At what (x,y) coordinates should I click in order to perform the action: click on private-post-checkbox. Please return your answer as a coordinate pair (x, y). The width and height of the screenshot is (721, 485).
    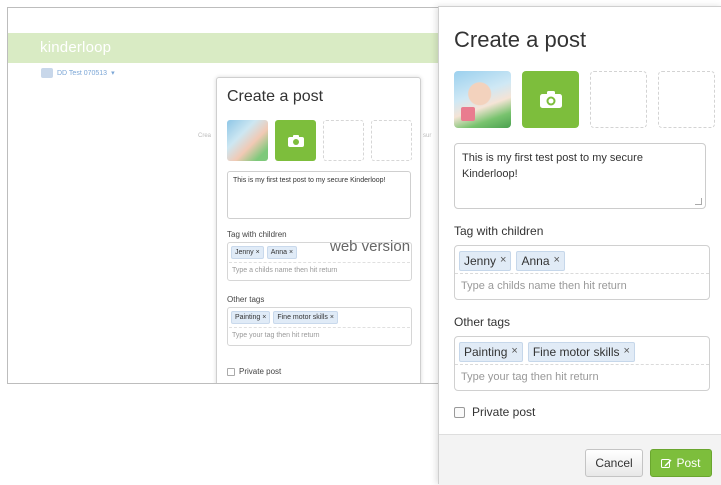
    Looking at the image, I should click on (459, 412).